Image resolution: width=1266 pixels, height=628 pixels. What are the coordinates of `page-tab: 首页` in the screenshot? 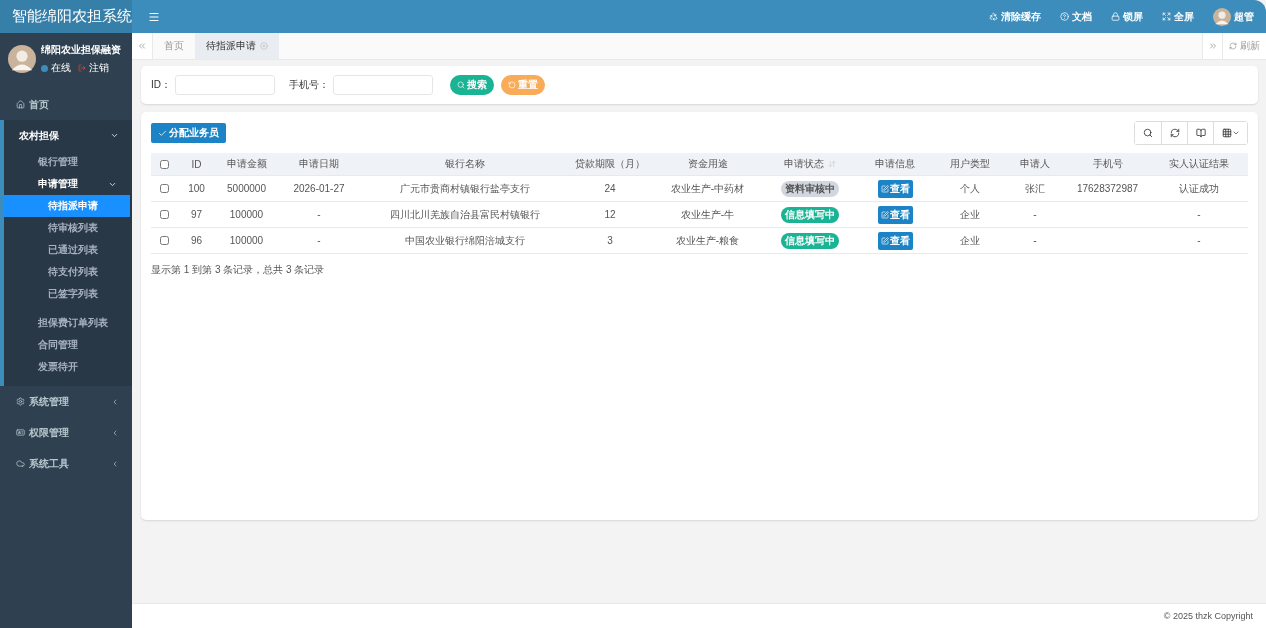 It's located at (174, 46).